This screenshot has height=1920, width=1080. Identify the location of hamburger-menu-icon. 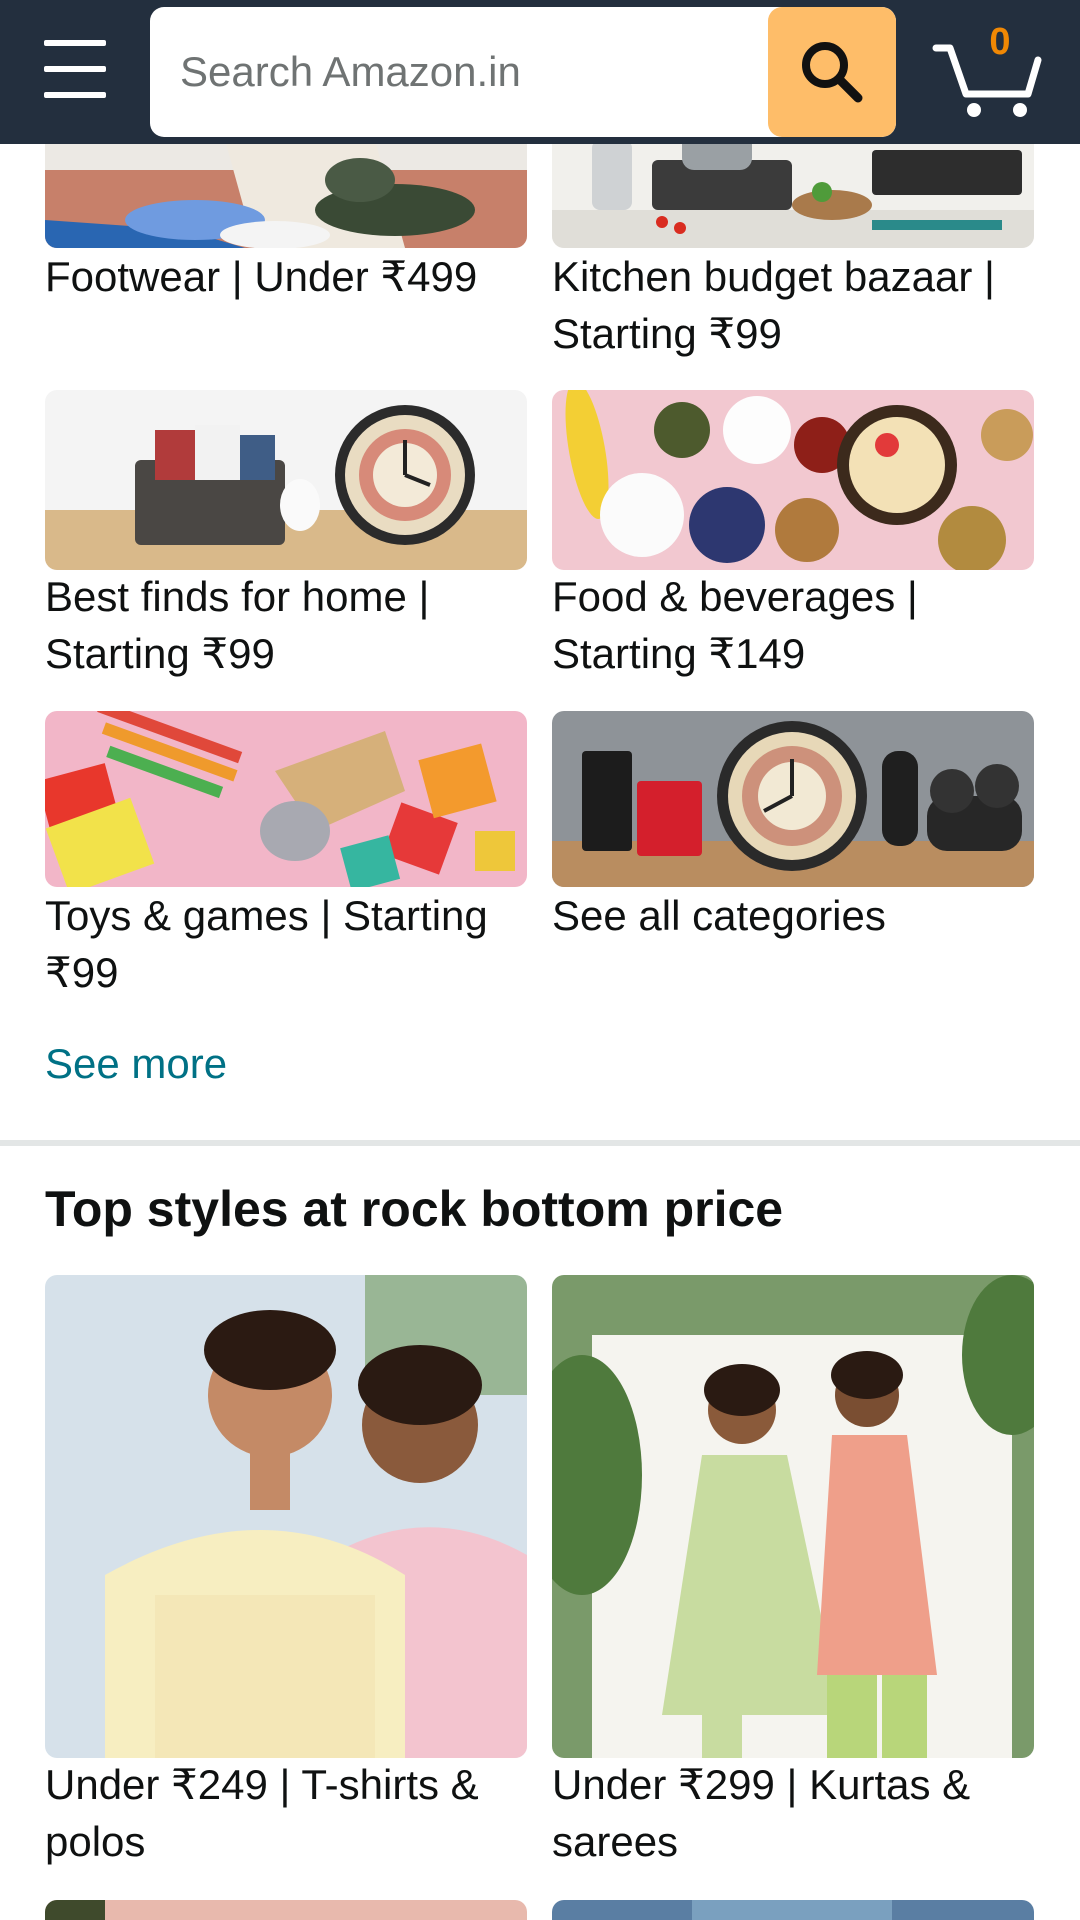
(75, 69).